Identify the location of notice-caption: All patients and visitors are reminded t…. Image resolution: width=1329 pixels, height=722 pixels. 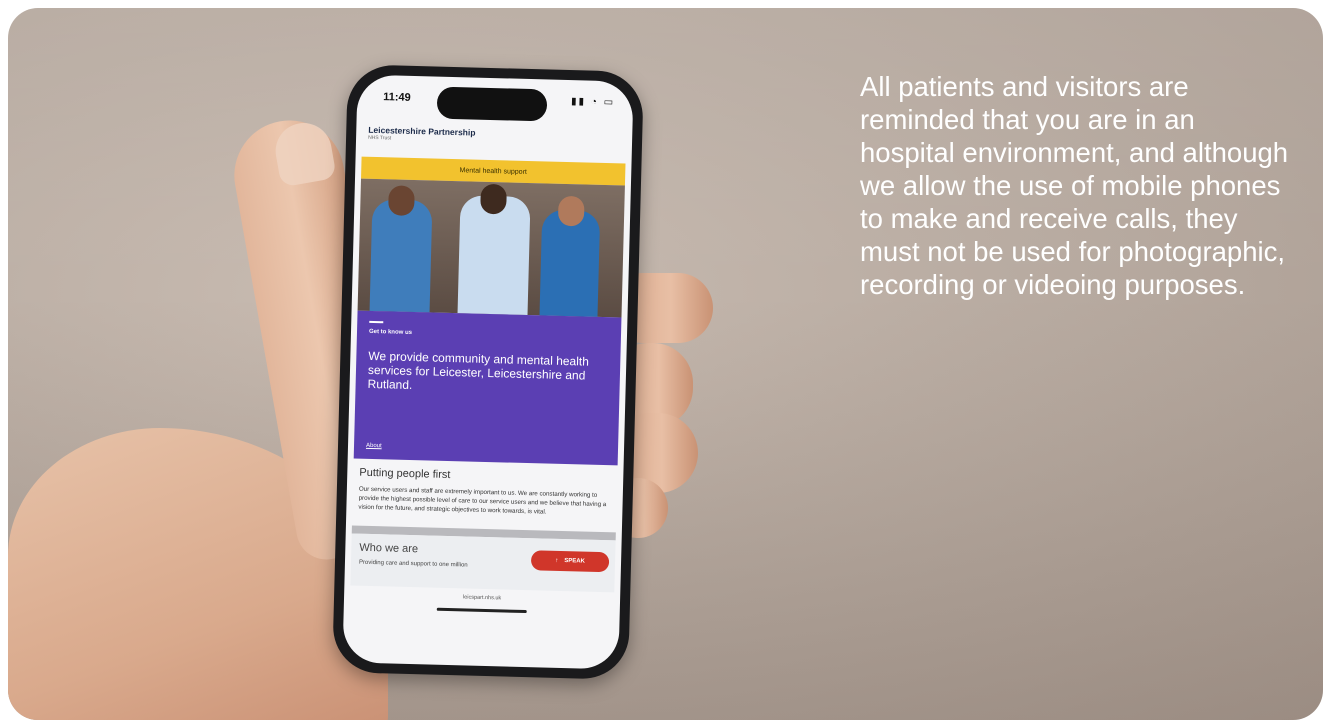
(1074, 185).